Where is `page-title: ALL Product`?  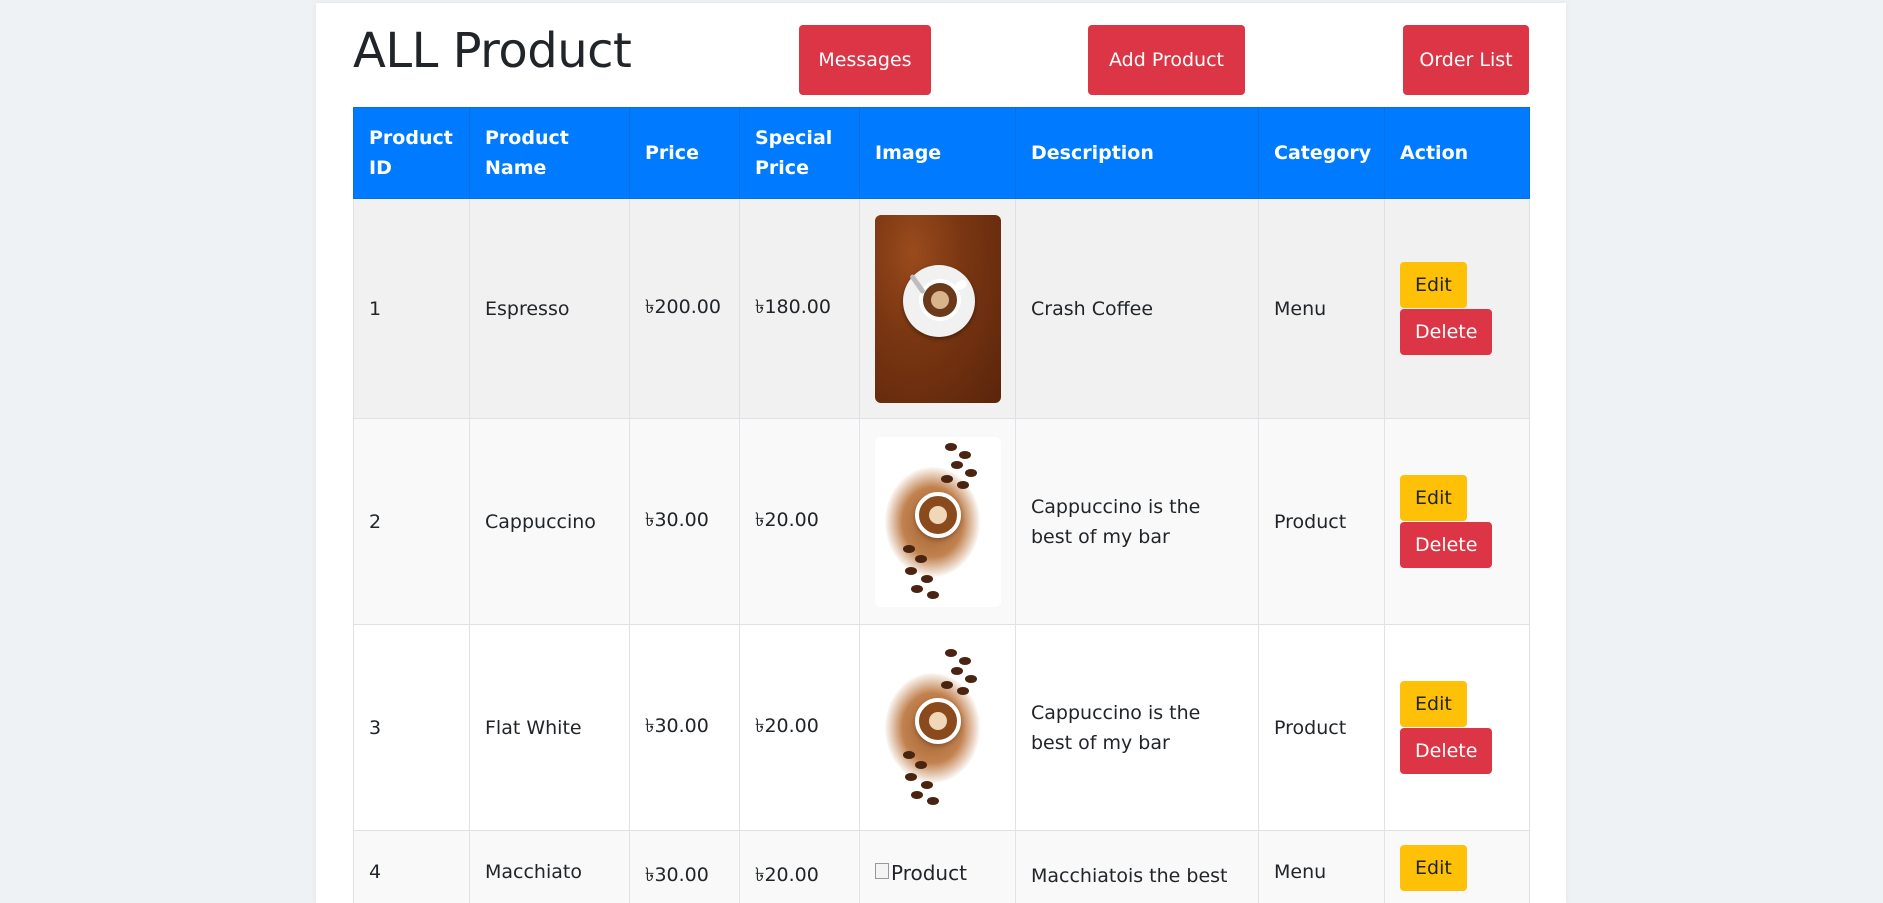 page-title: ALL Product is located at coordinates (492, 51).